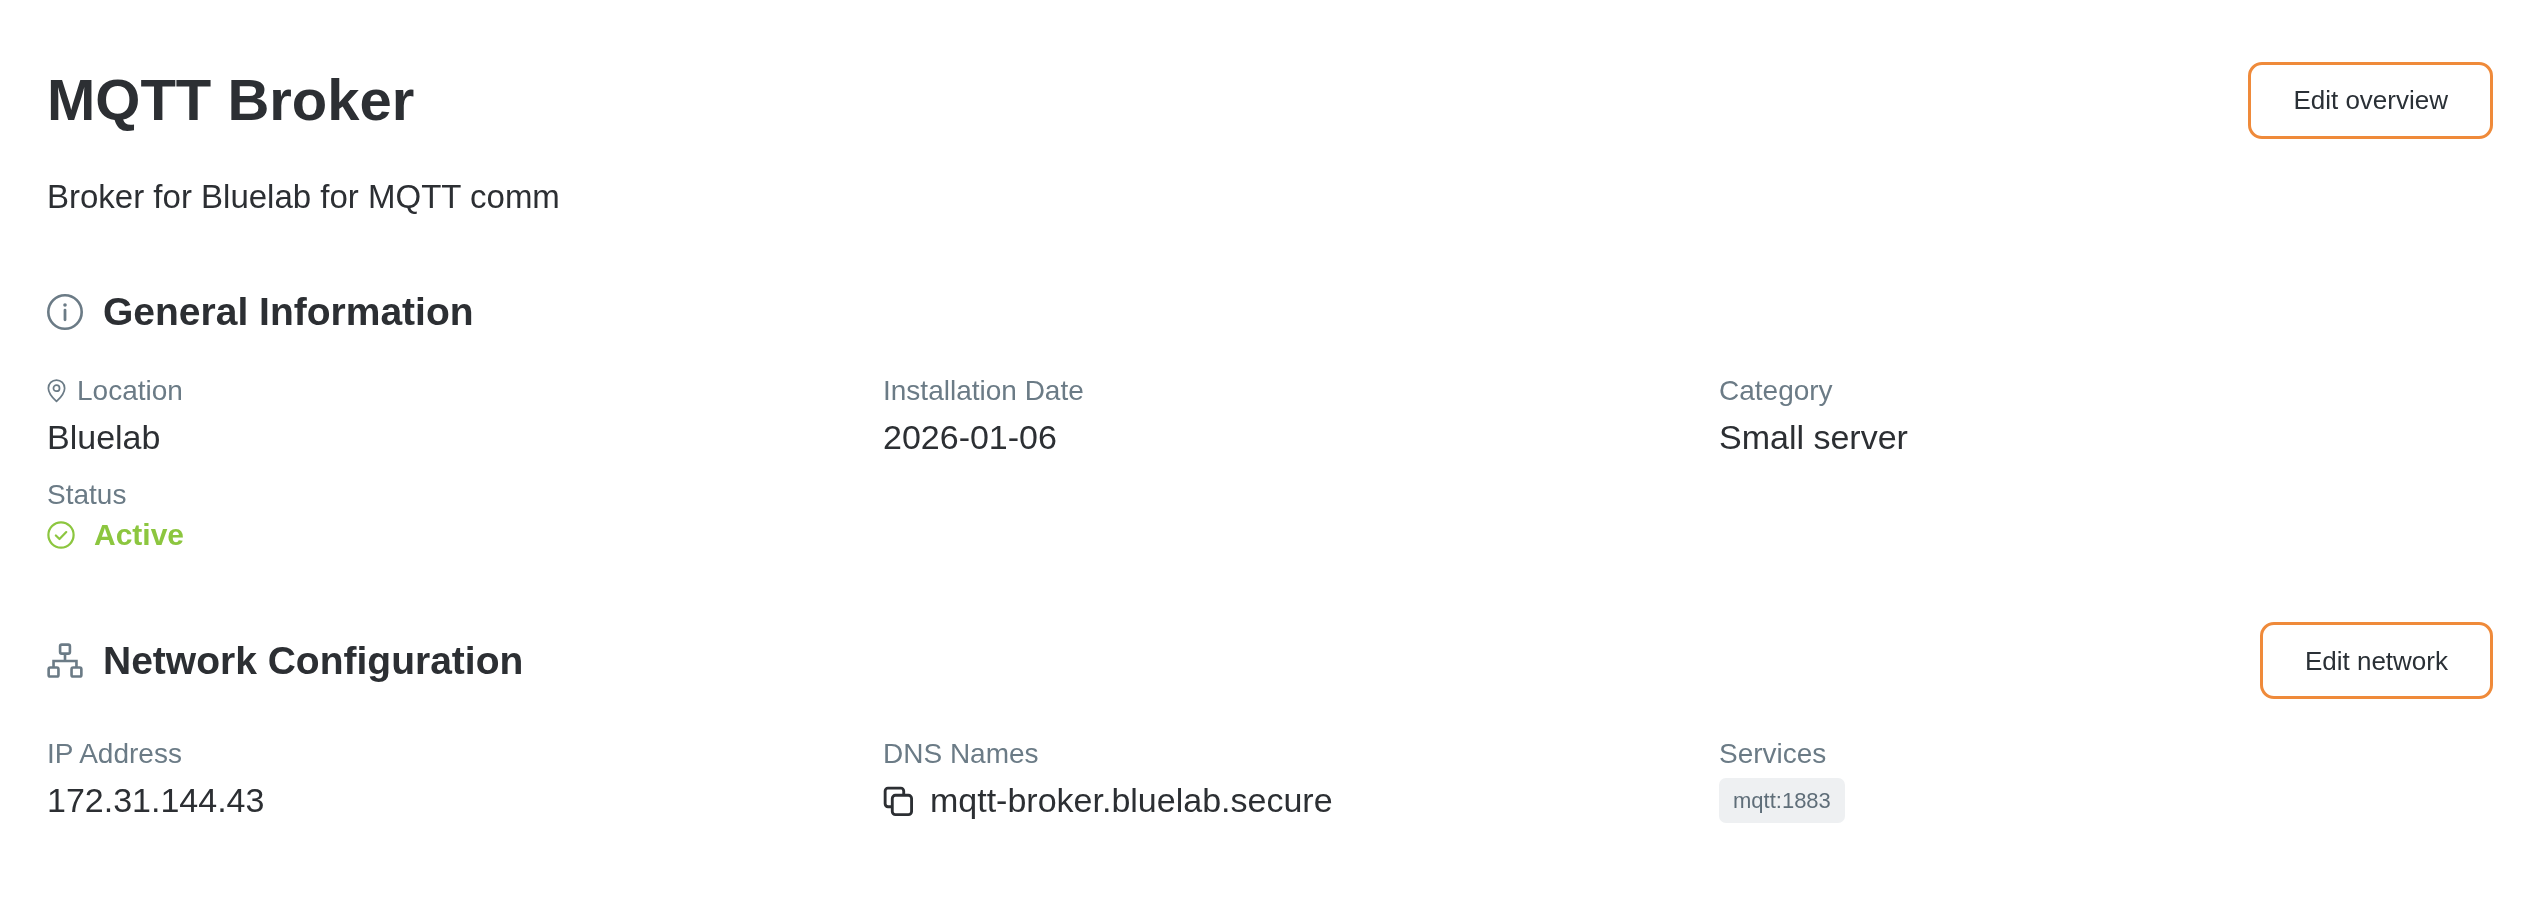 This screenshot has height=914, width=2536. What do you see at coordinates (1813, 437) in the screenshot?
I see `field-value: Small server` at bounding box center [1813, 437].